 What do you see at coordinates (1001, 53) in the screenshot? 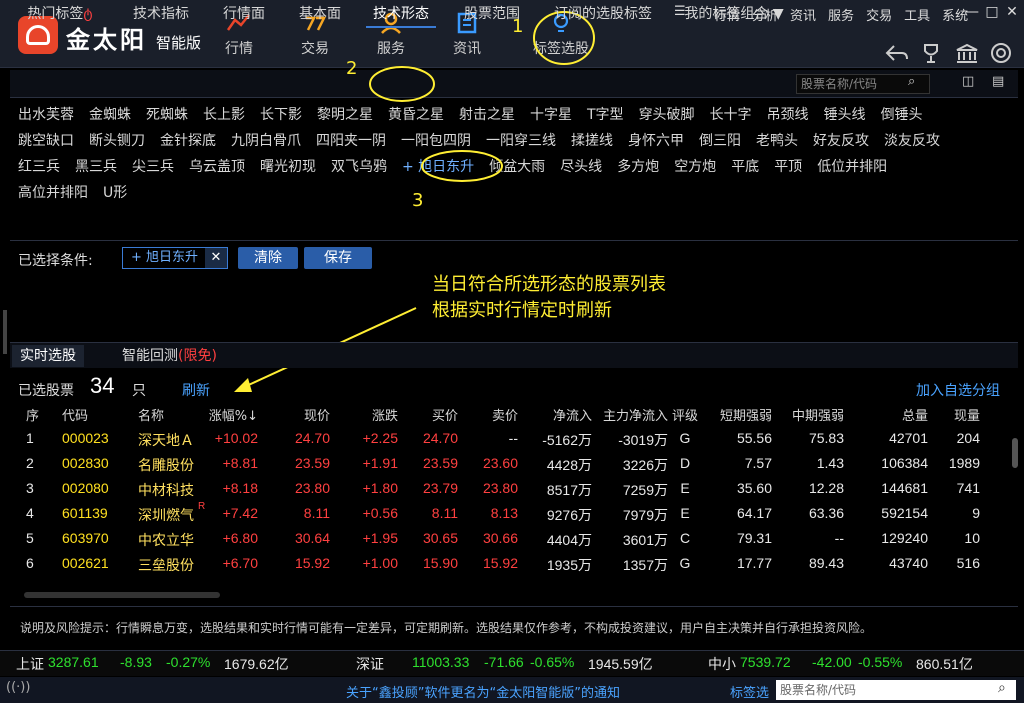
I see `brand-swirl-icon` at bounding box center [1001, 53].